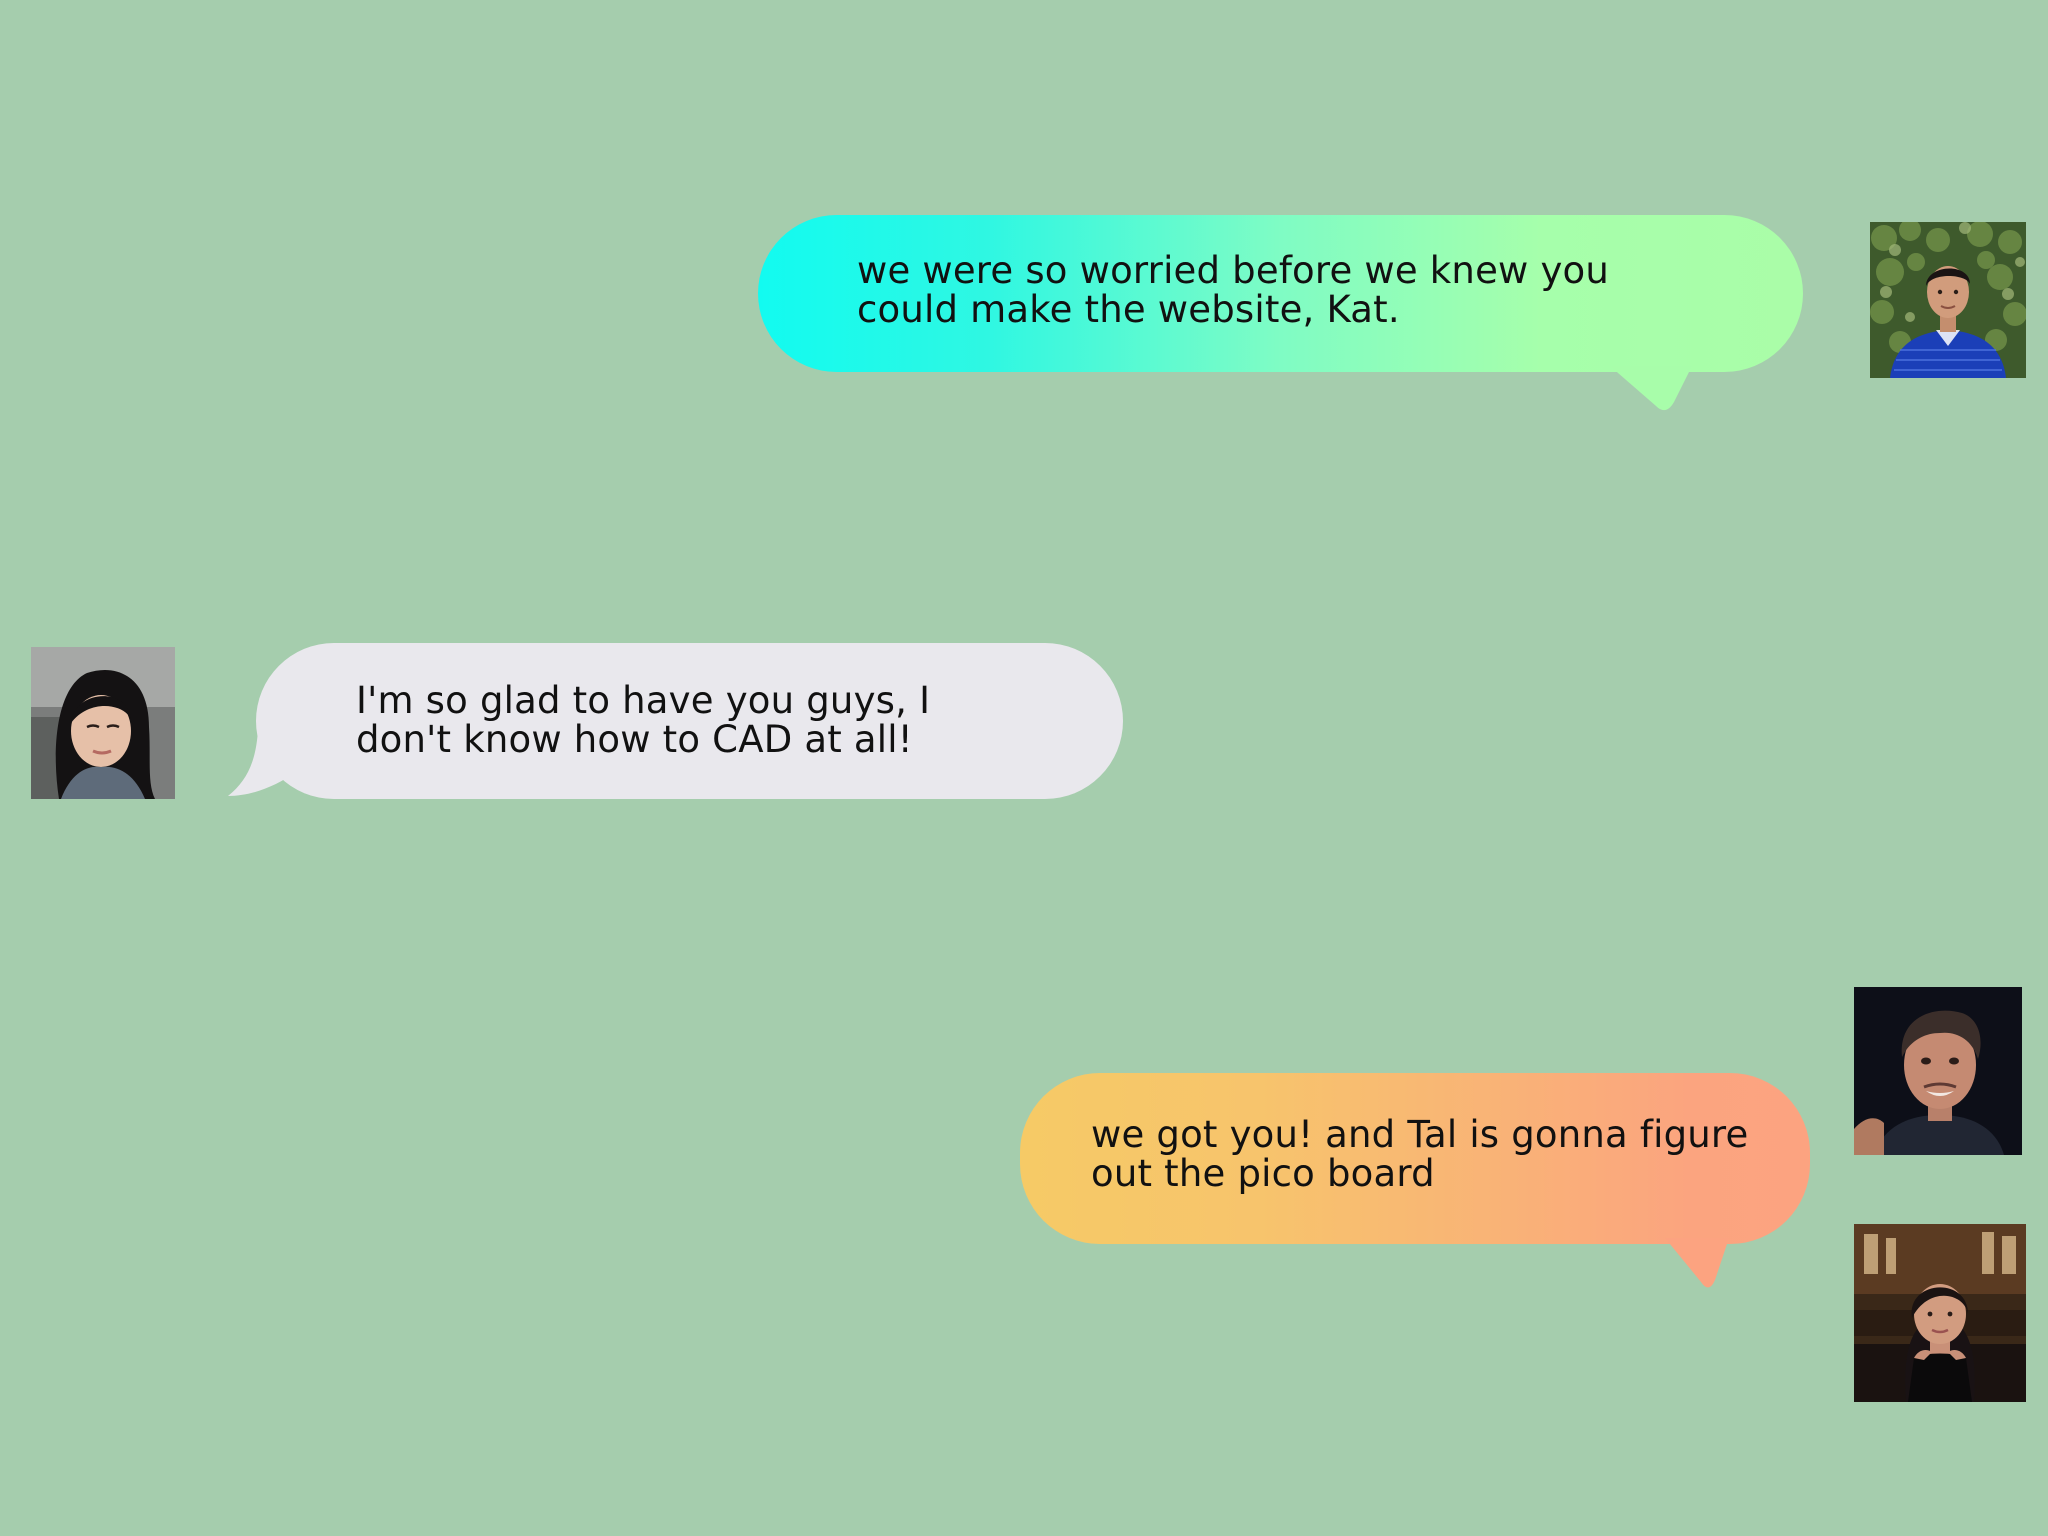  What do you see at coordinates (1263, 1173) in the screenshot?
I see `message-3-line-2: out the pico board` at bounding box center [1263, 1173].